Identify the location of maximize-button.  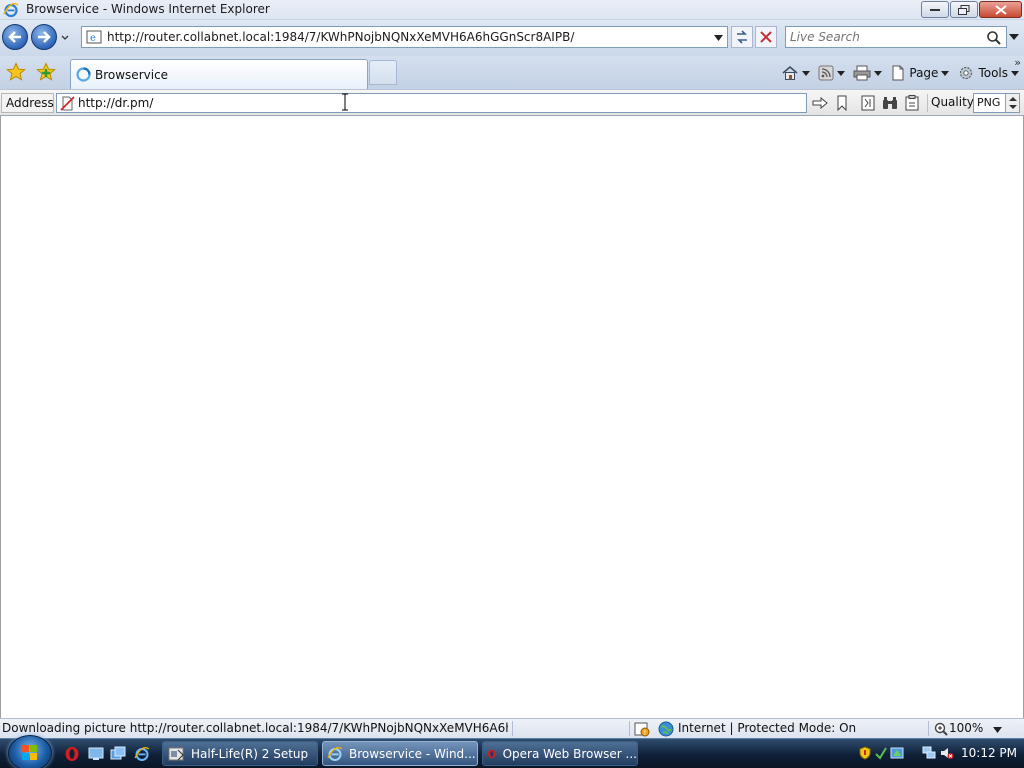
(964, 9).